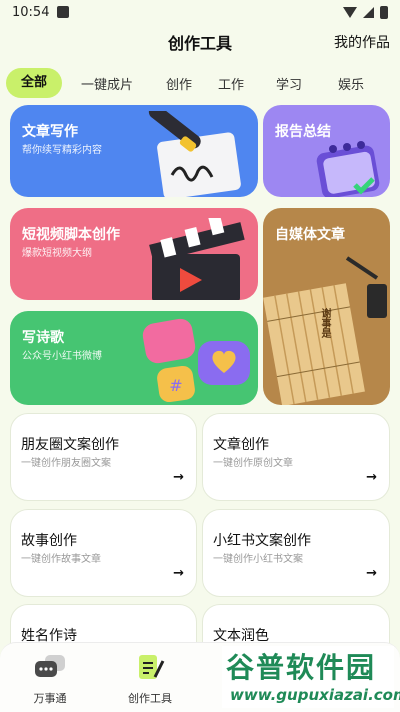  I want to click on report-summary-card: 报告总结, so click(326, 151).